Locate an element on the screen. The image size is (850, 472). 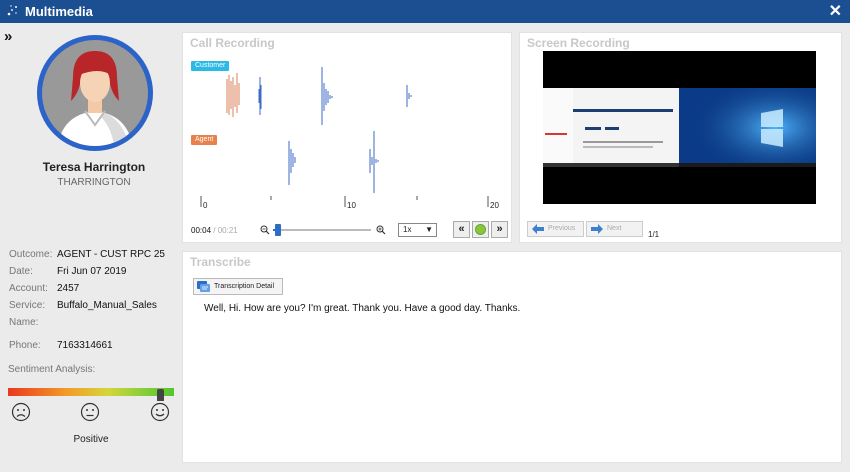
timeline-tick: 0 is located at coordinates (205, 205).